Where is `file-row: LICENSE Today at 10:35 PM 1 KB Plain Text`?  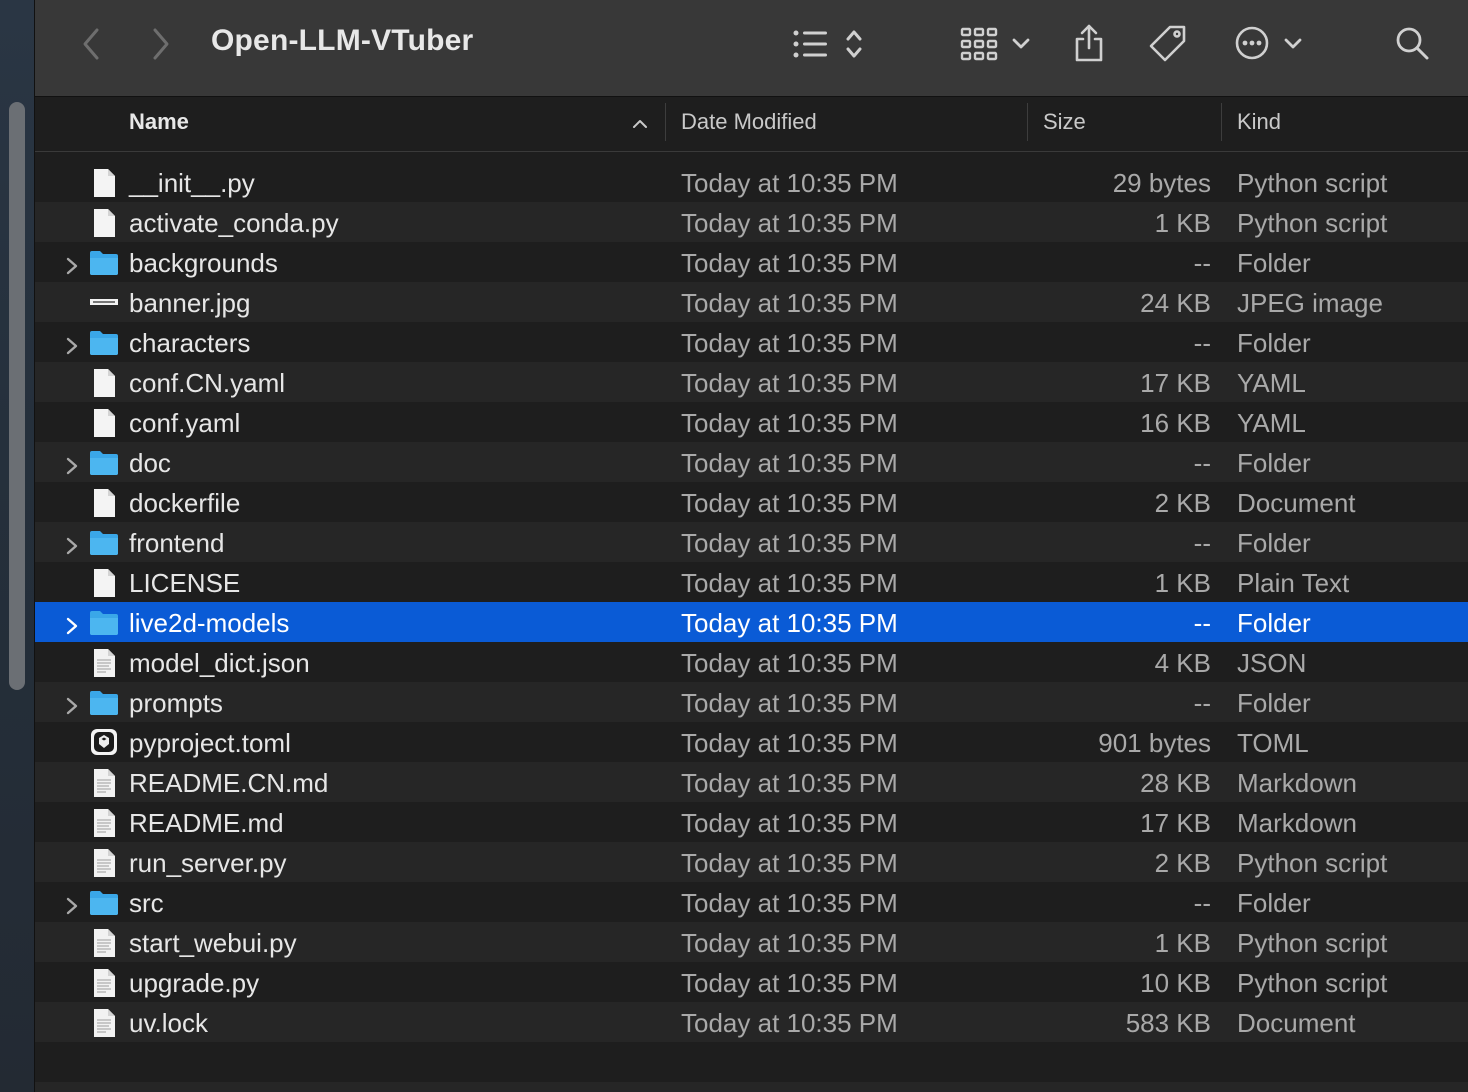
file-row: LICENSE Today at 10:35 PM 1 KB Plain Text is located at coordinates (751, 582).